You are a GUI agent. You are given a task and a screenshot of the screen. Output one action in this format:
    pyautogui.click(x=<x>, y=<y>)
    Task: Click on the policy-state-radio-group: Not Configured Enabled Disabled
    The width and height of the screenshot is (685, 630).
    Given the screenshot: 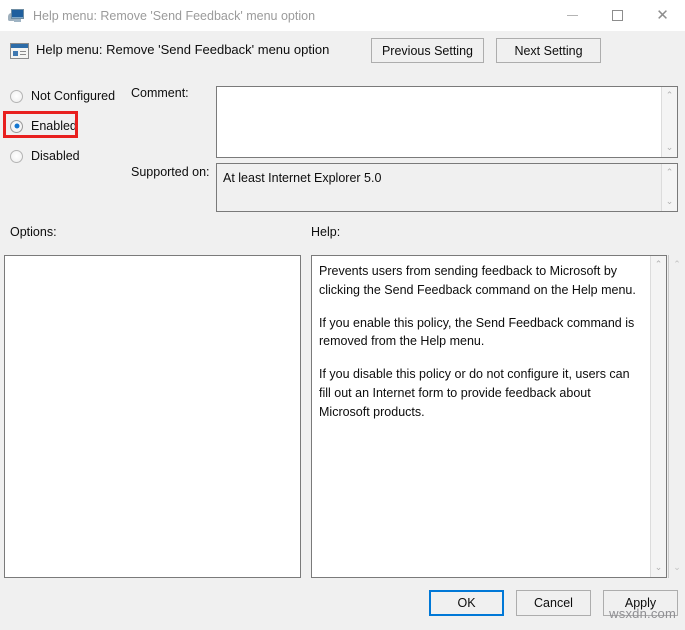 What is the action you would take?
    pyautogui.click(x=70, y=130)
    